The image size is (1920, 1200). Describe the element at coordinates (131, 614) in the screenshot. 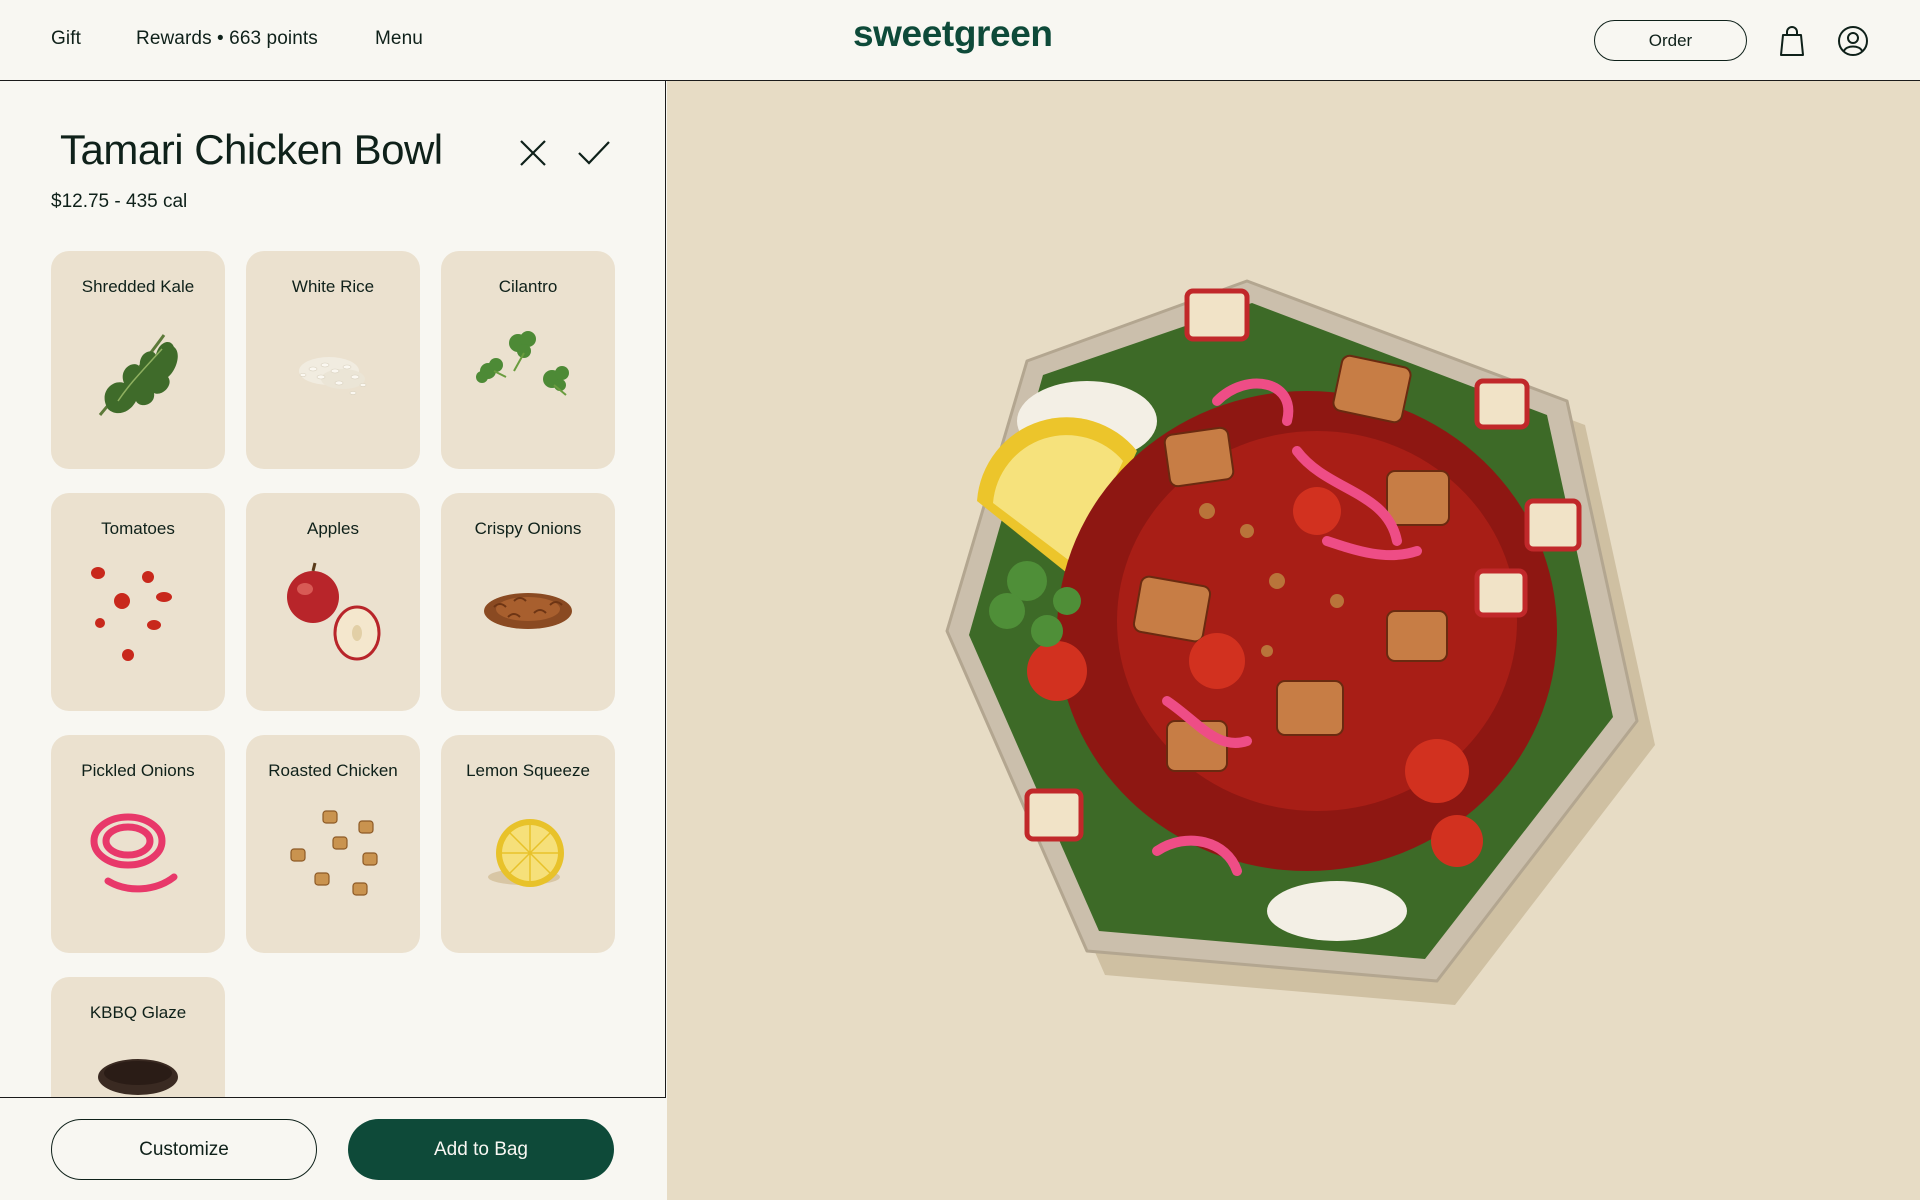

I see `tomatoes-icon` at that location.